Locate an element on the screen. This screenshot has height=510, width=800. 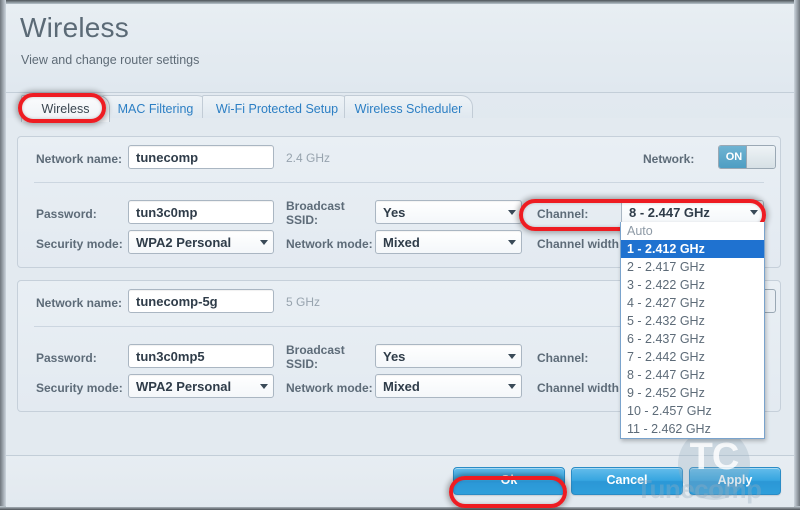
label-broadcast-ssid-5-line1: Broadcast is located at coordinates (315, 350).